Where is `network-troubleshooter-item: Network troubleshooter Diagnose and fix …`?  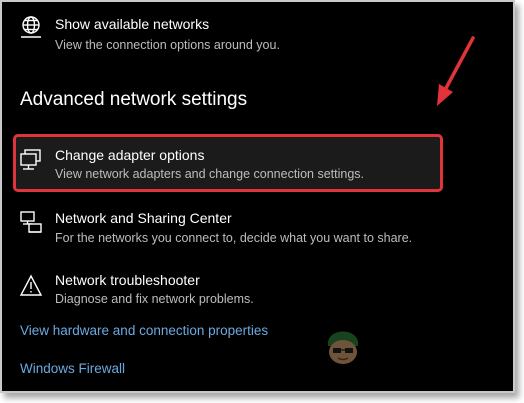
network-troubleshooter-item: Network troubleshooter Diagnose and fix … is located at coordinates (257, 289).